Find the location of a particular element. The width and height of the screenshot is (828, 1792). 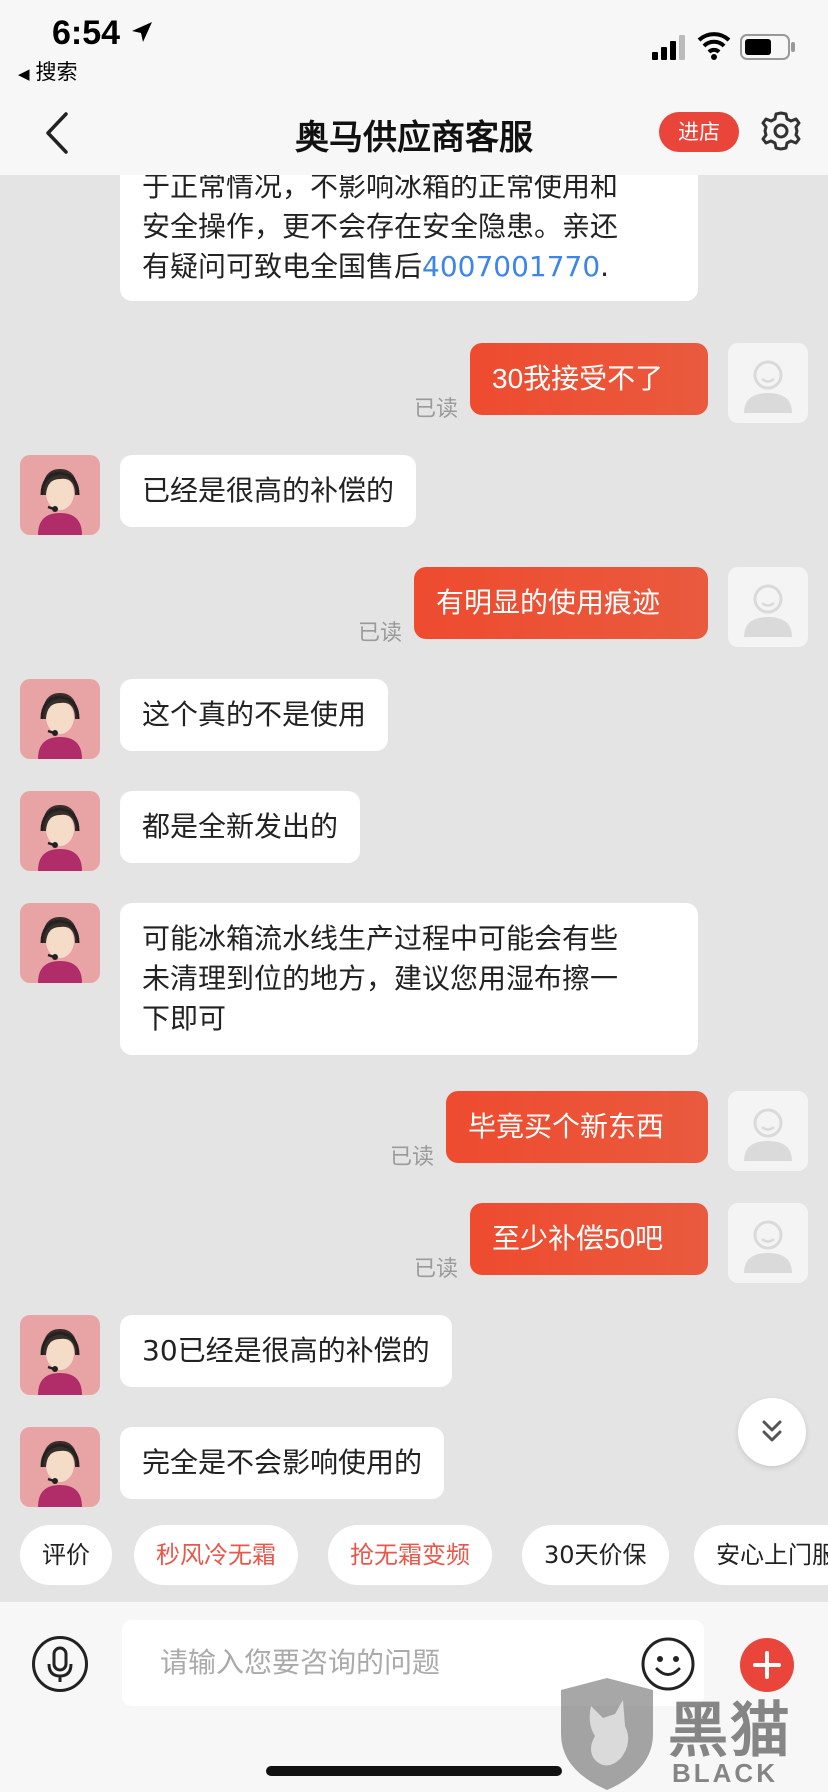

nav-bar: 奥马供应商客服 进店 is located at coordinates (414, 132).